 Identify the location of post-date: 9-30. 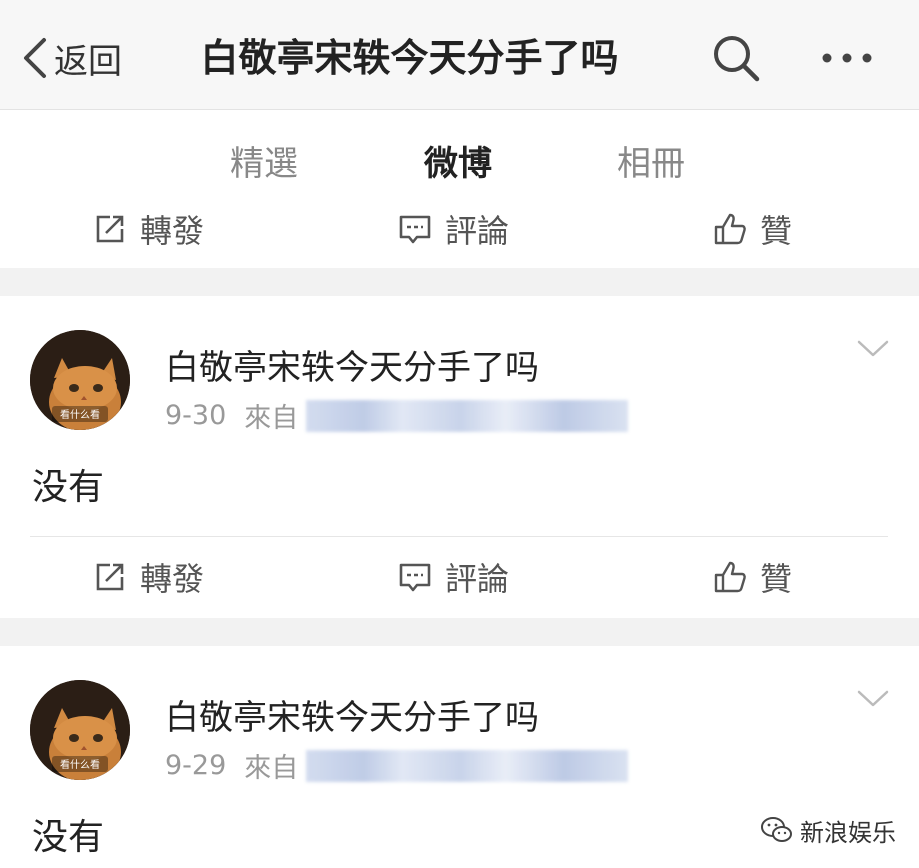
(196, 415).